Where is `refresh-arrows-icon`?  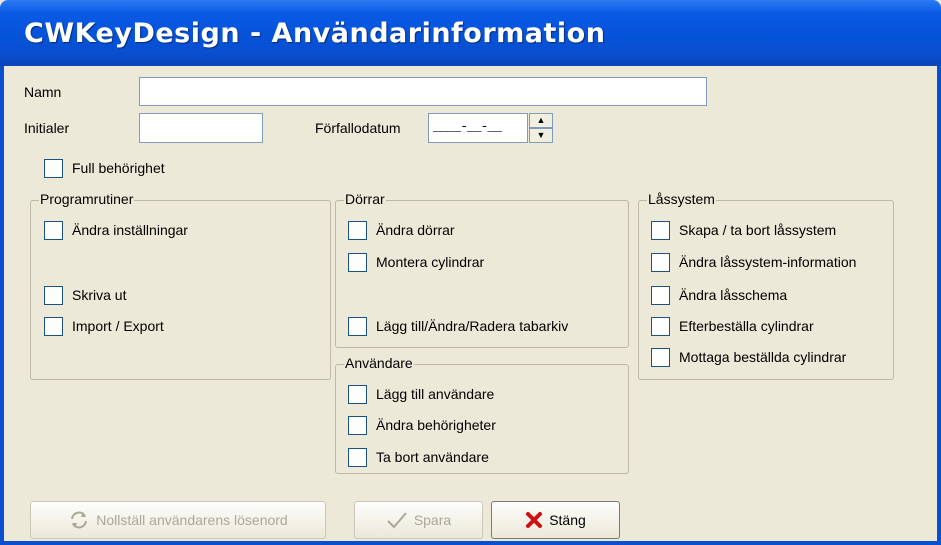 refresh-arrows-icon is located at coordinates (79, 520).